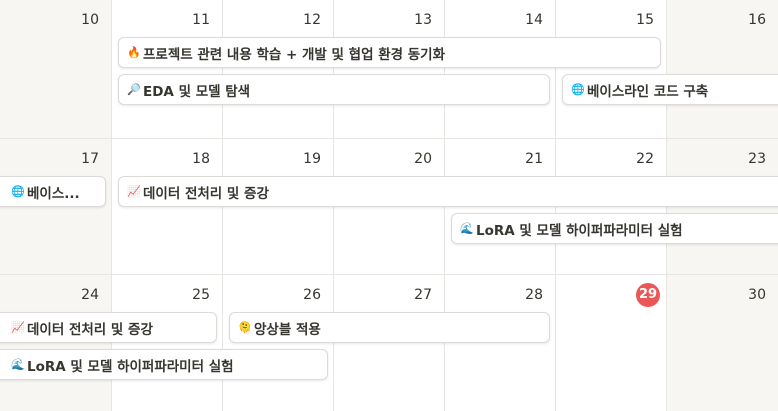  I want to click on day-number: 16, so click(757, 20).